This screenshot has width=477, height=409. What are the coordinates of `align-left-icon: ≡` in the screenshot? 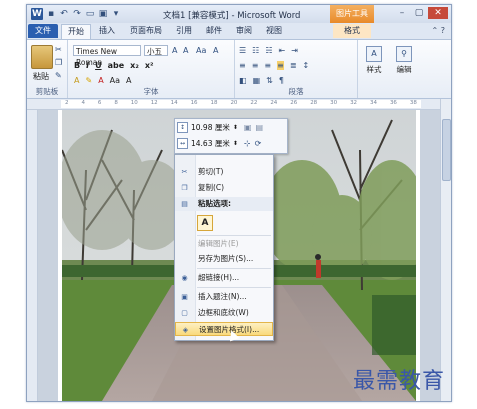 It's located at (242, 65).